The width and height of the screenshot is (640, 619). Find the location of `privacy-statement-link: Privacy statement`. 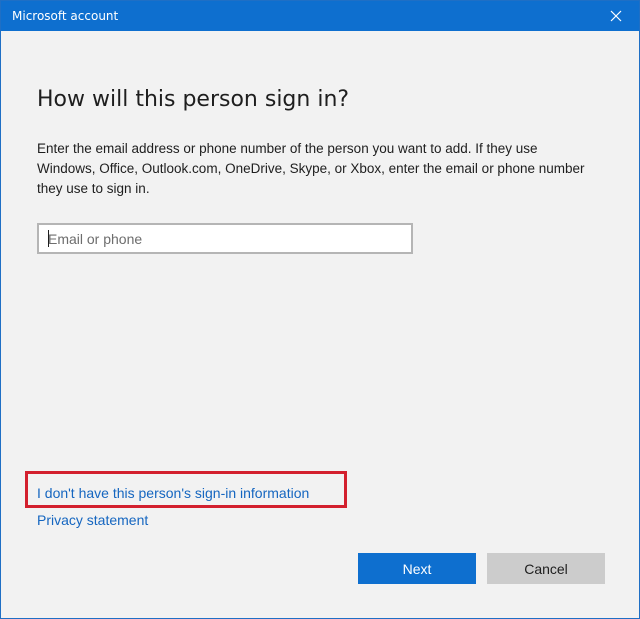

privacy-statement-link: Privacy statement is located at coordinates (92, 520).